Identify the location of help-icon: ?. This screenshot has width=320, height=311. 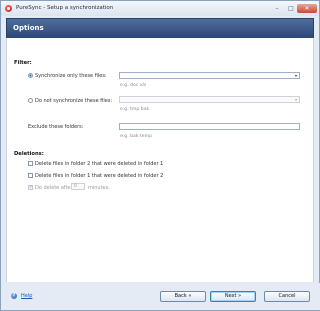
(14, 296).